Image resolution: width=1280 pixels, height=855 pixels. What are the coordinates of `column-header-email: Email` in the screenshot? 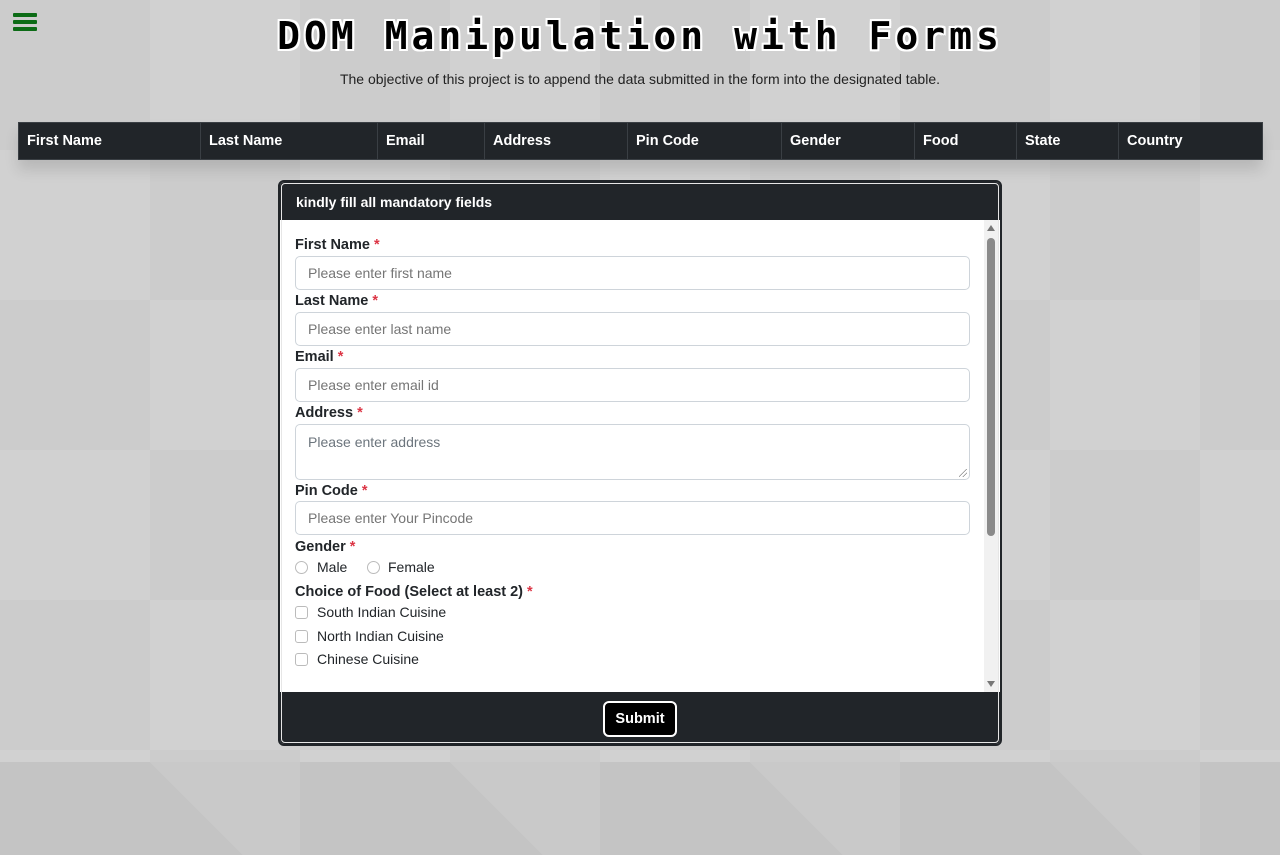 It's located at (431, 141).